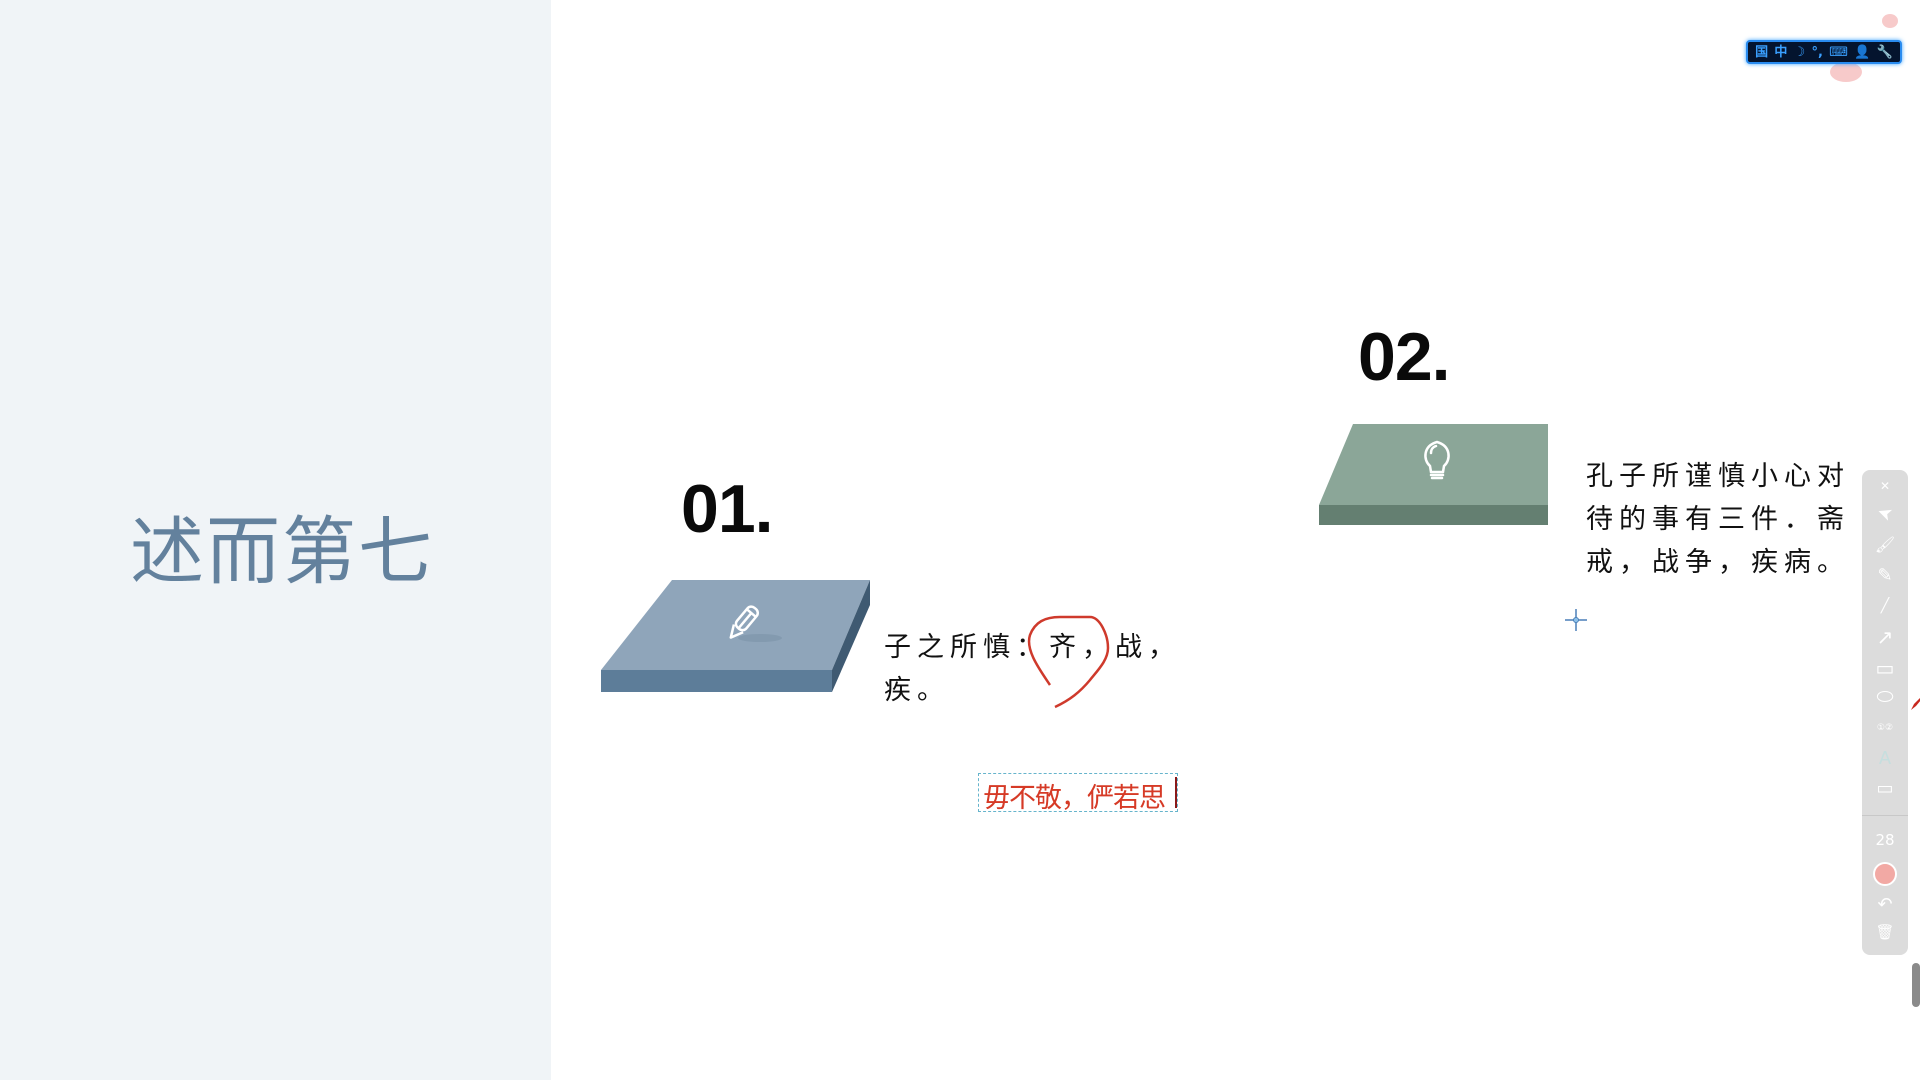 The image size is (1920, 1080). What do you see at coordinates (1437, 460) in the screenshot?
I see `lightbulb-icon` at bounding box center [1437, 460].